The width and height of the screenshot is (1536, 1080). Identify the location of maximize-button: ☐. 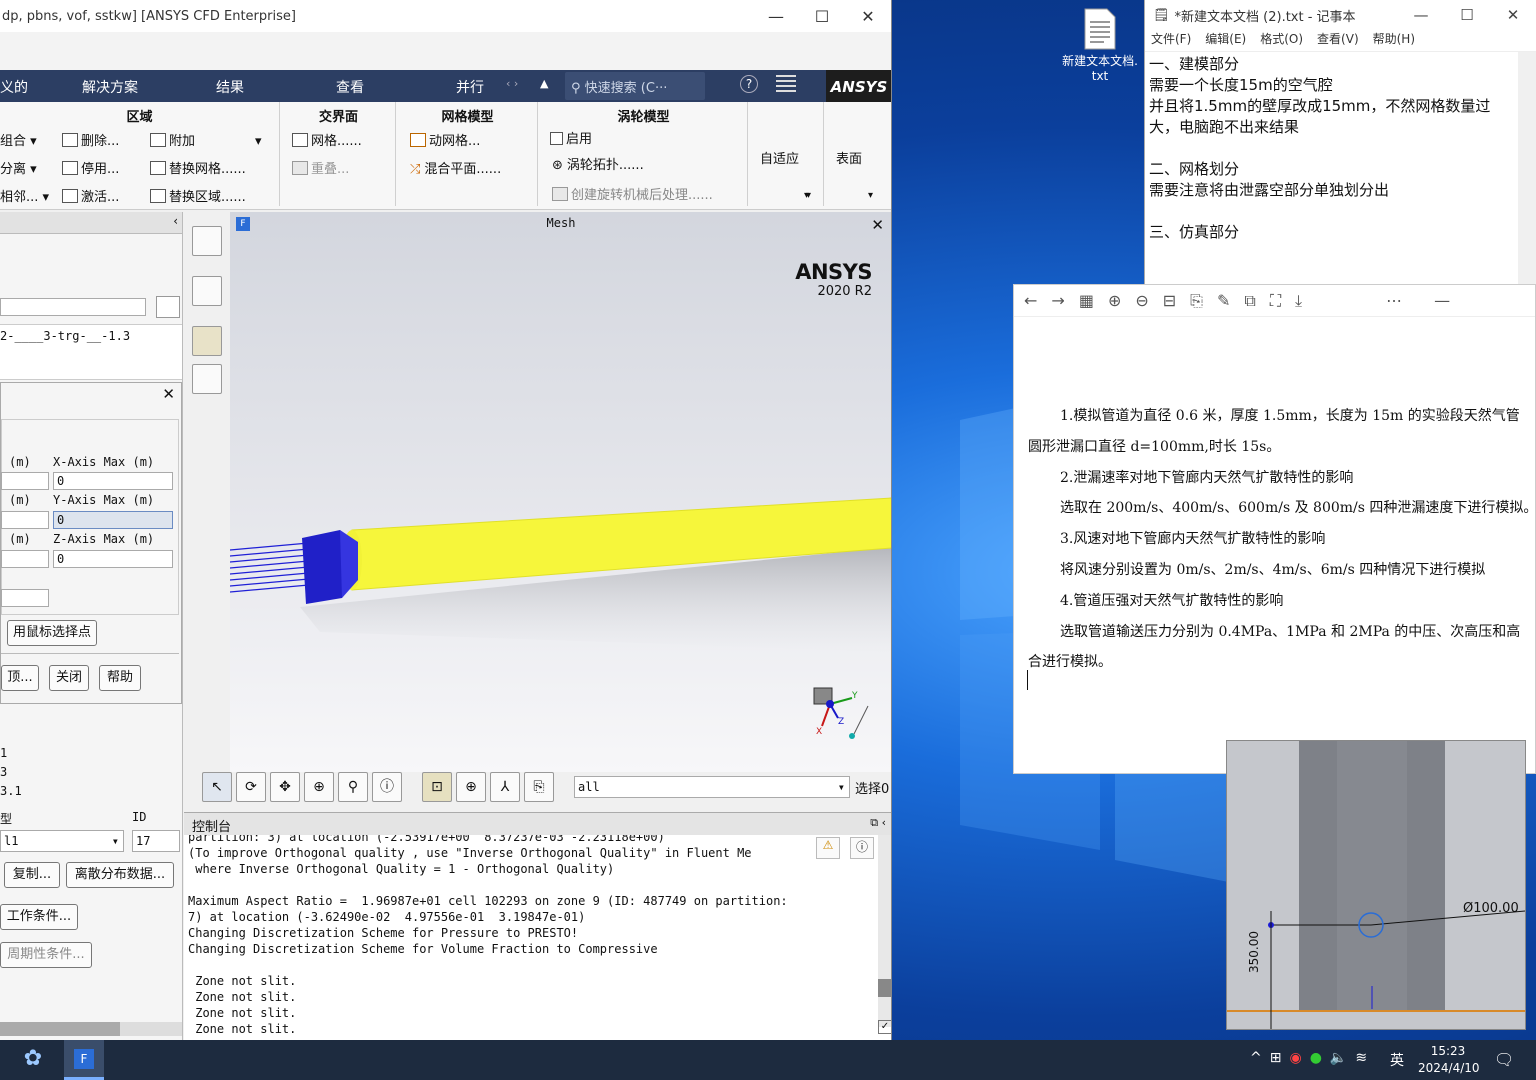
(822, 16).